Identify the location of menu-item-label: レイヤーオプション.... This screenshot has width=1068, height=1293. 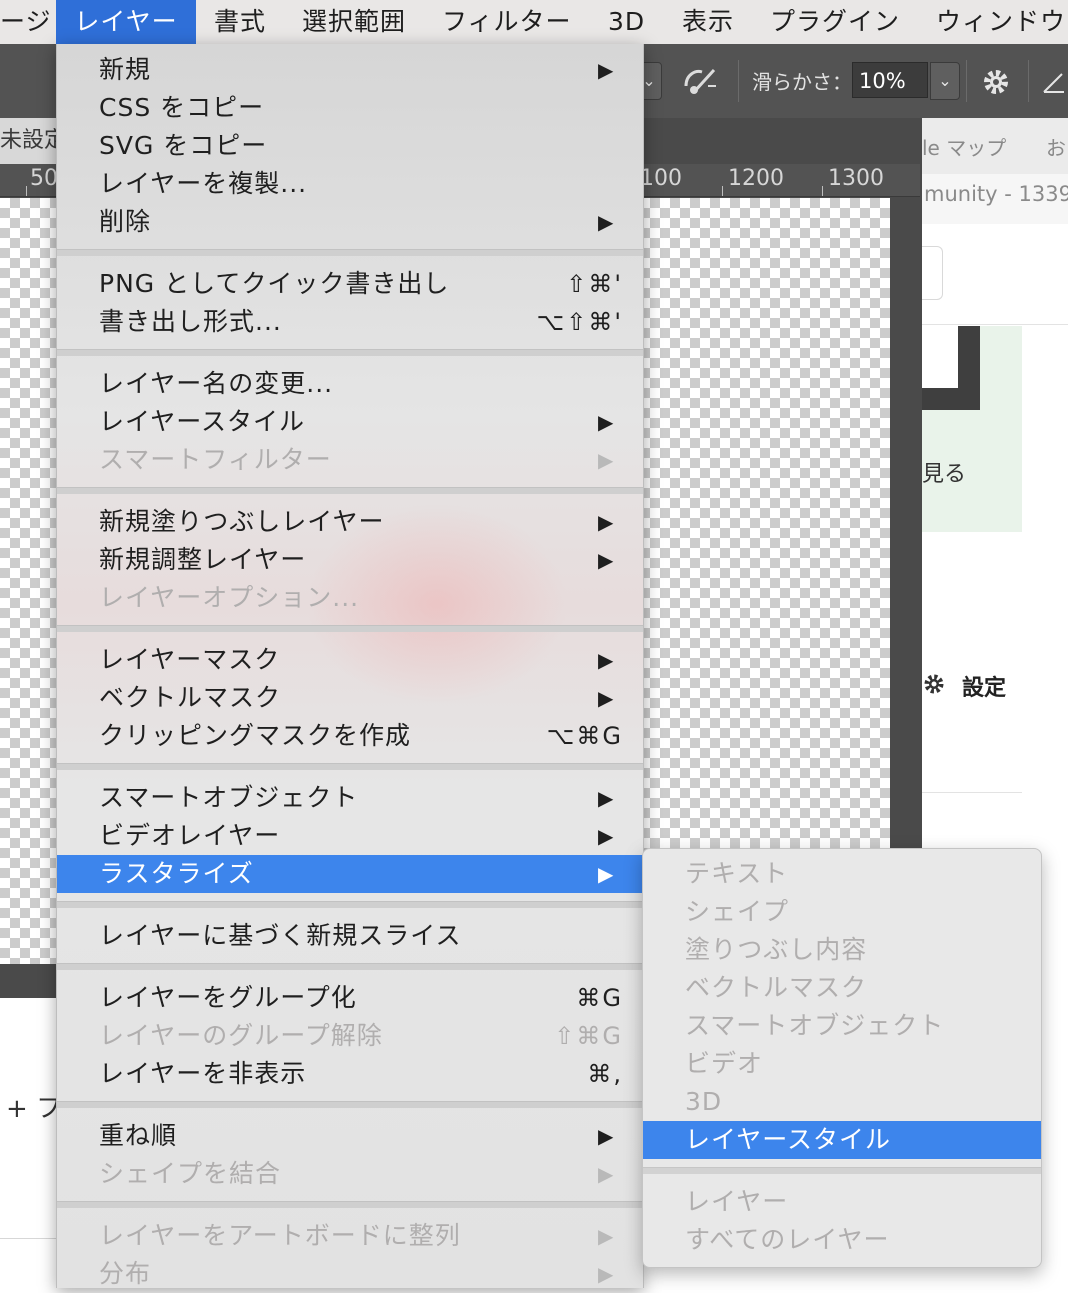
(229, 597).